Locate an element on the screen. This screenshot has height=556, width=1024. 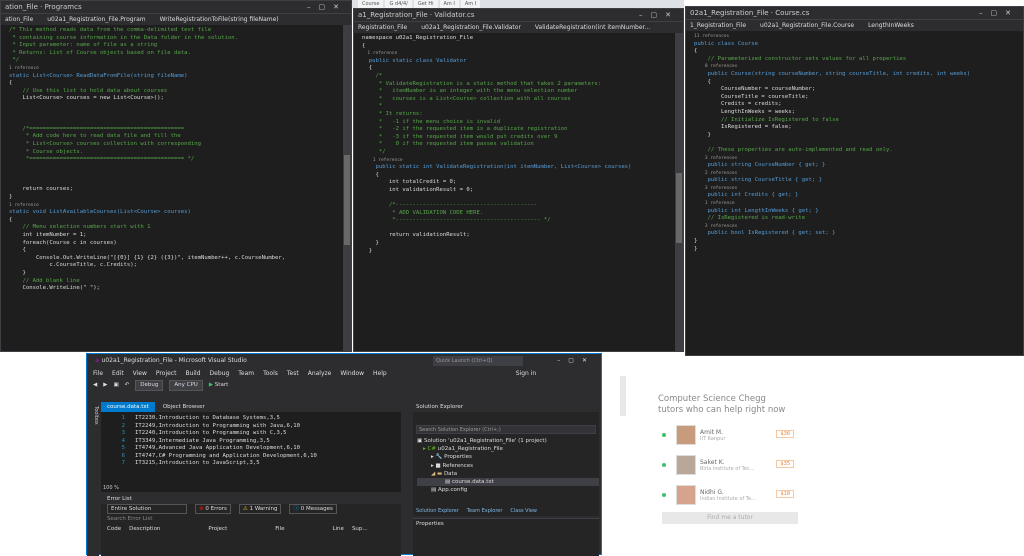
undo-icon: ↶ is located at coordinates (127, 385).